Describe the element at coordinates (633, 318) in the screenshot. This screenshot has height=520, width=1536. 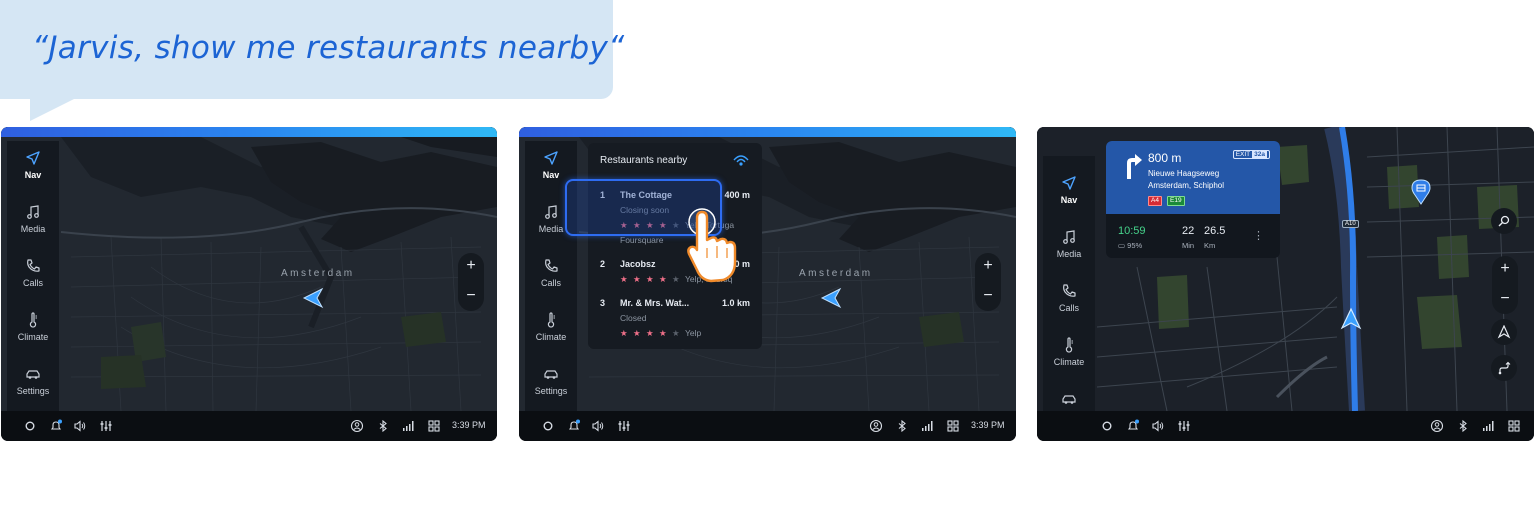
I see `restaurant-status: Closed` at that location.